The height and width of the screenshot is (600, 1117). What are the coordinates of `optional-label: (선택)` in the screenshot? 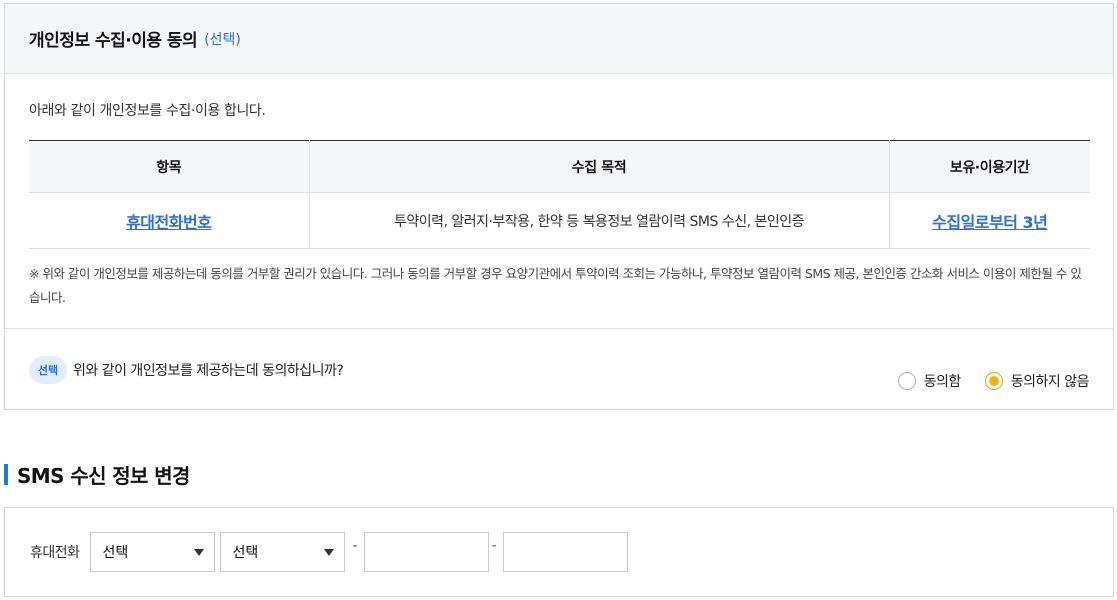 It's located at (222, 39).